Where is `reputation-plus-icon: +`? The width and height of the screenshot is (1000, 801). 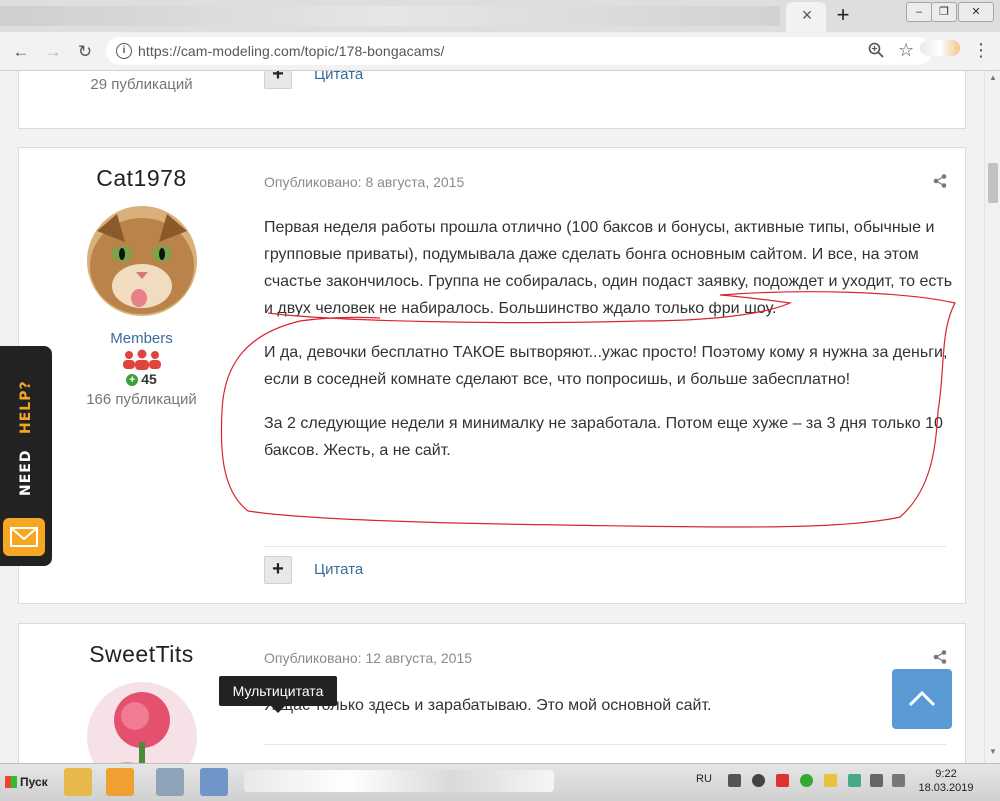 reputation-plus-icon: + is located at coordinates (132, 380).